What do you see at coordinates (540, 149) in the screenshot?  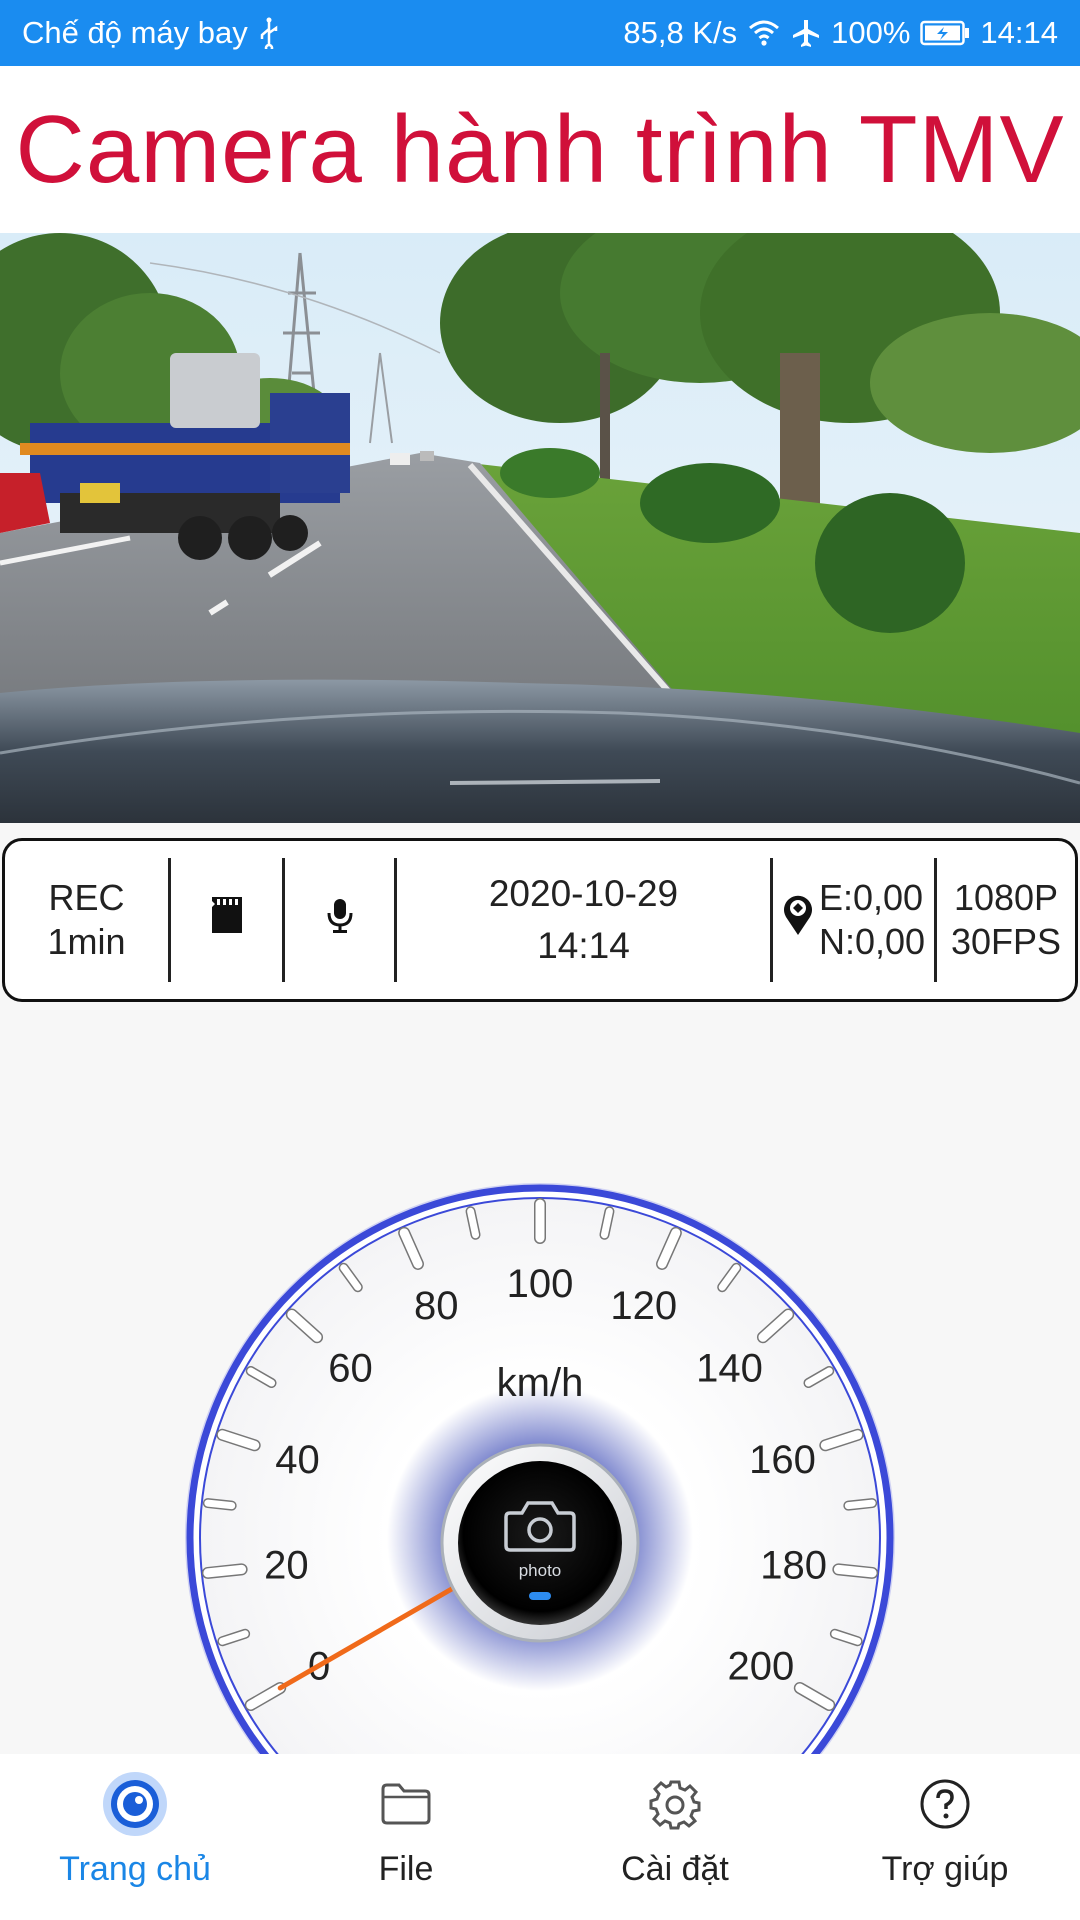 I see `app-title: Camera hành trình TMV` at bounding box center [540, 149].